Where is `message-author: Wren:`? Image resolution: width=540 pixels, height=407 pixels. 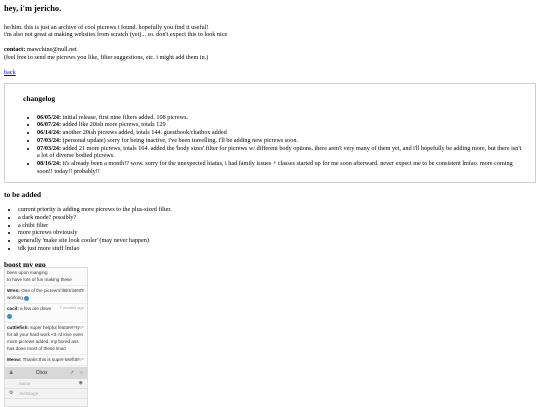 message-author: Wren: is located at coordinates (13, 291).